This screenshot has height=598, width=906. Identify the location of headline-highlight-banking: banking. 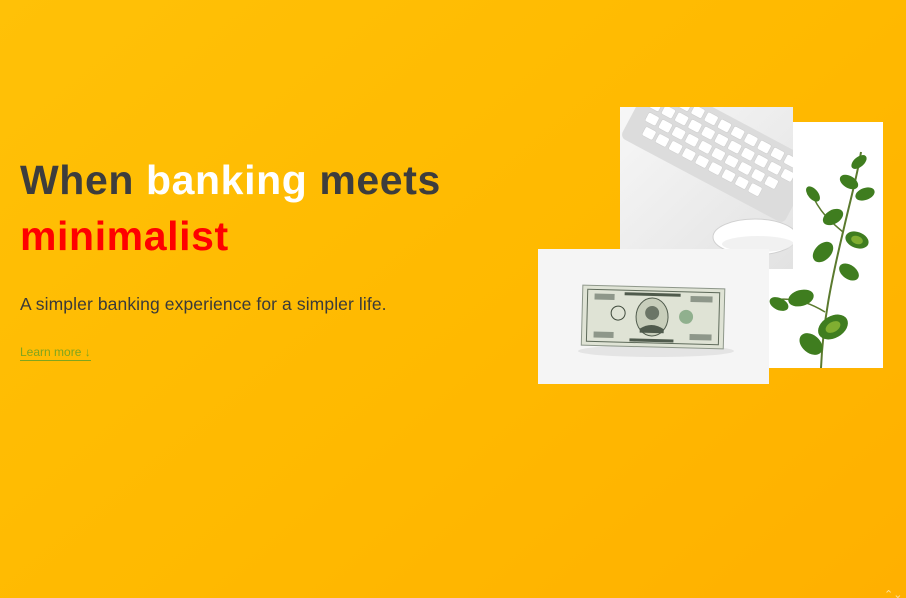
(226, 180).